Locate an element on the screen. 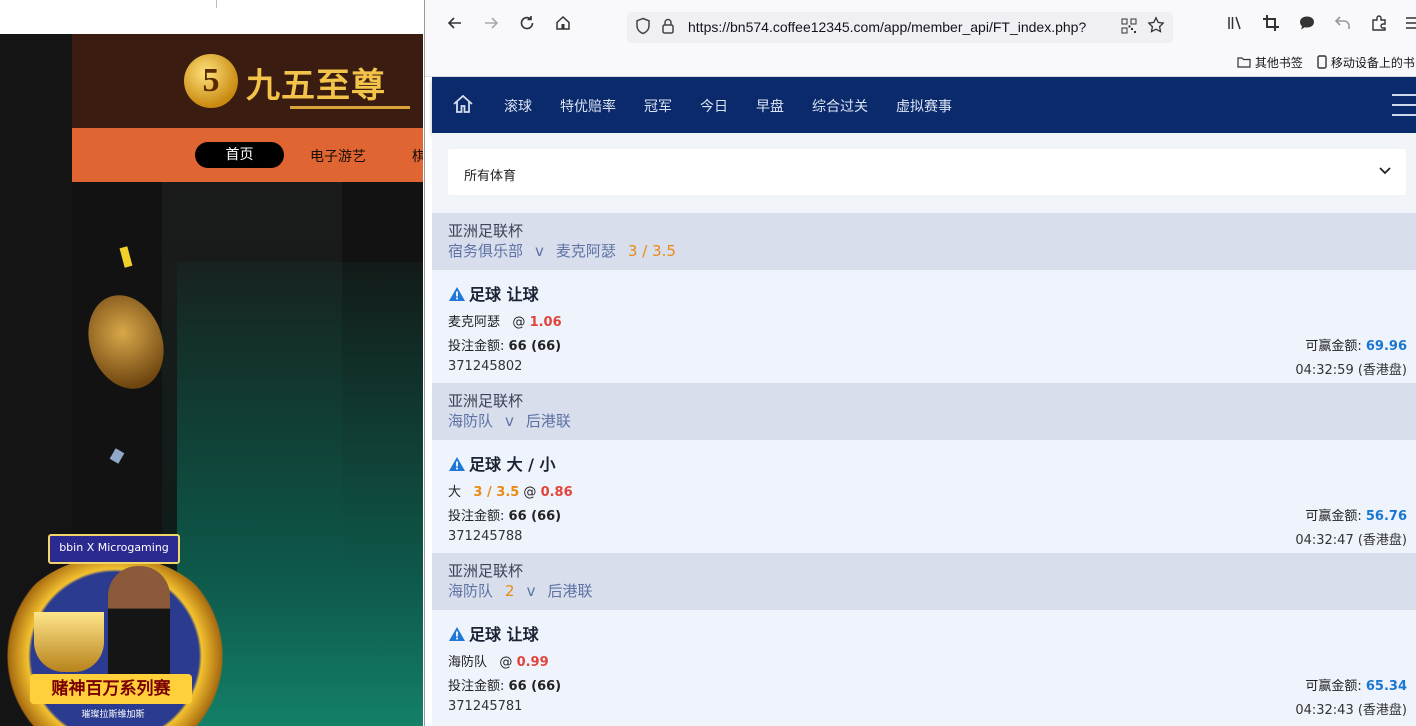 The height and width of the screenshot is (726, 1416). back-icon is located at coordinates (455, 24).